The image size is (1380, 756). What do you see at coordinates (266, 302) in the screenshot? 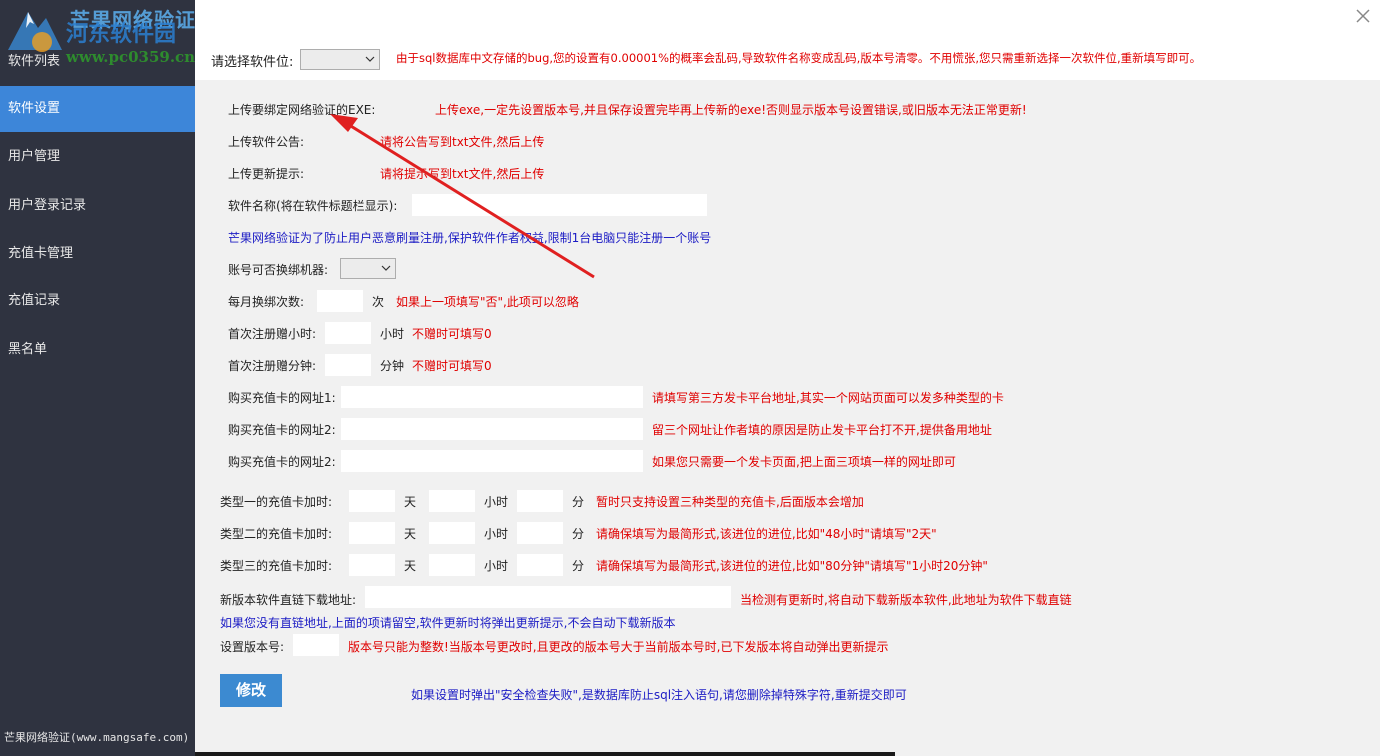
I see `monthly-rebind-label: 每月换绑次数:` at bounding box center [266, 302].